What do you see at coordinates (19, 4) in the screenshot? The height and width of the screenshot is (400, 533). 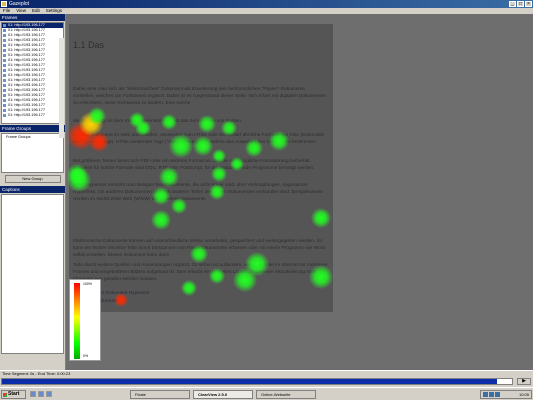 I see `window-title: Gazeplot` at bounding box center [19, 4].